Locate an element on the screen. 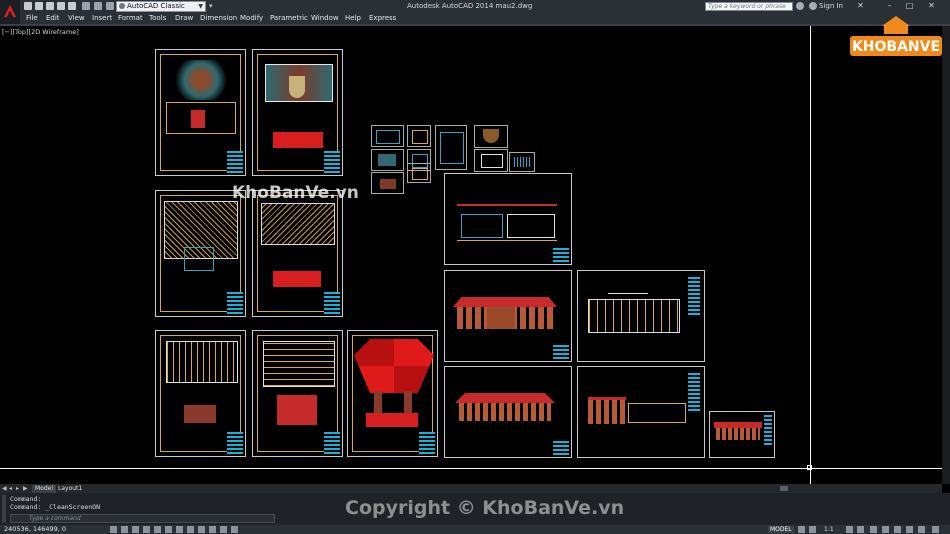 This screenshot has height=534, width=950. isolate-objects-icon is located at coordinates (909, 529).